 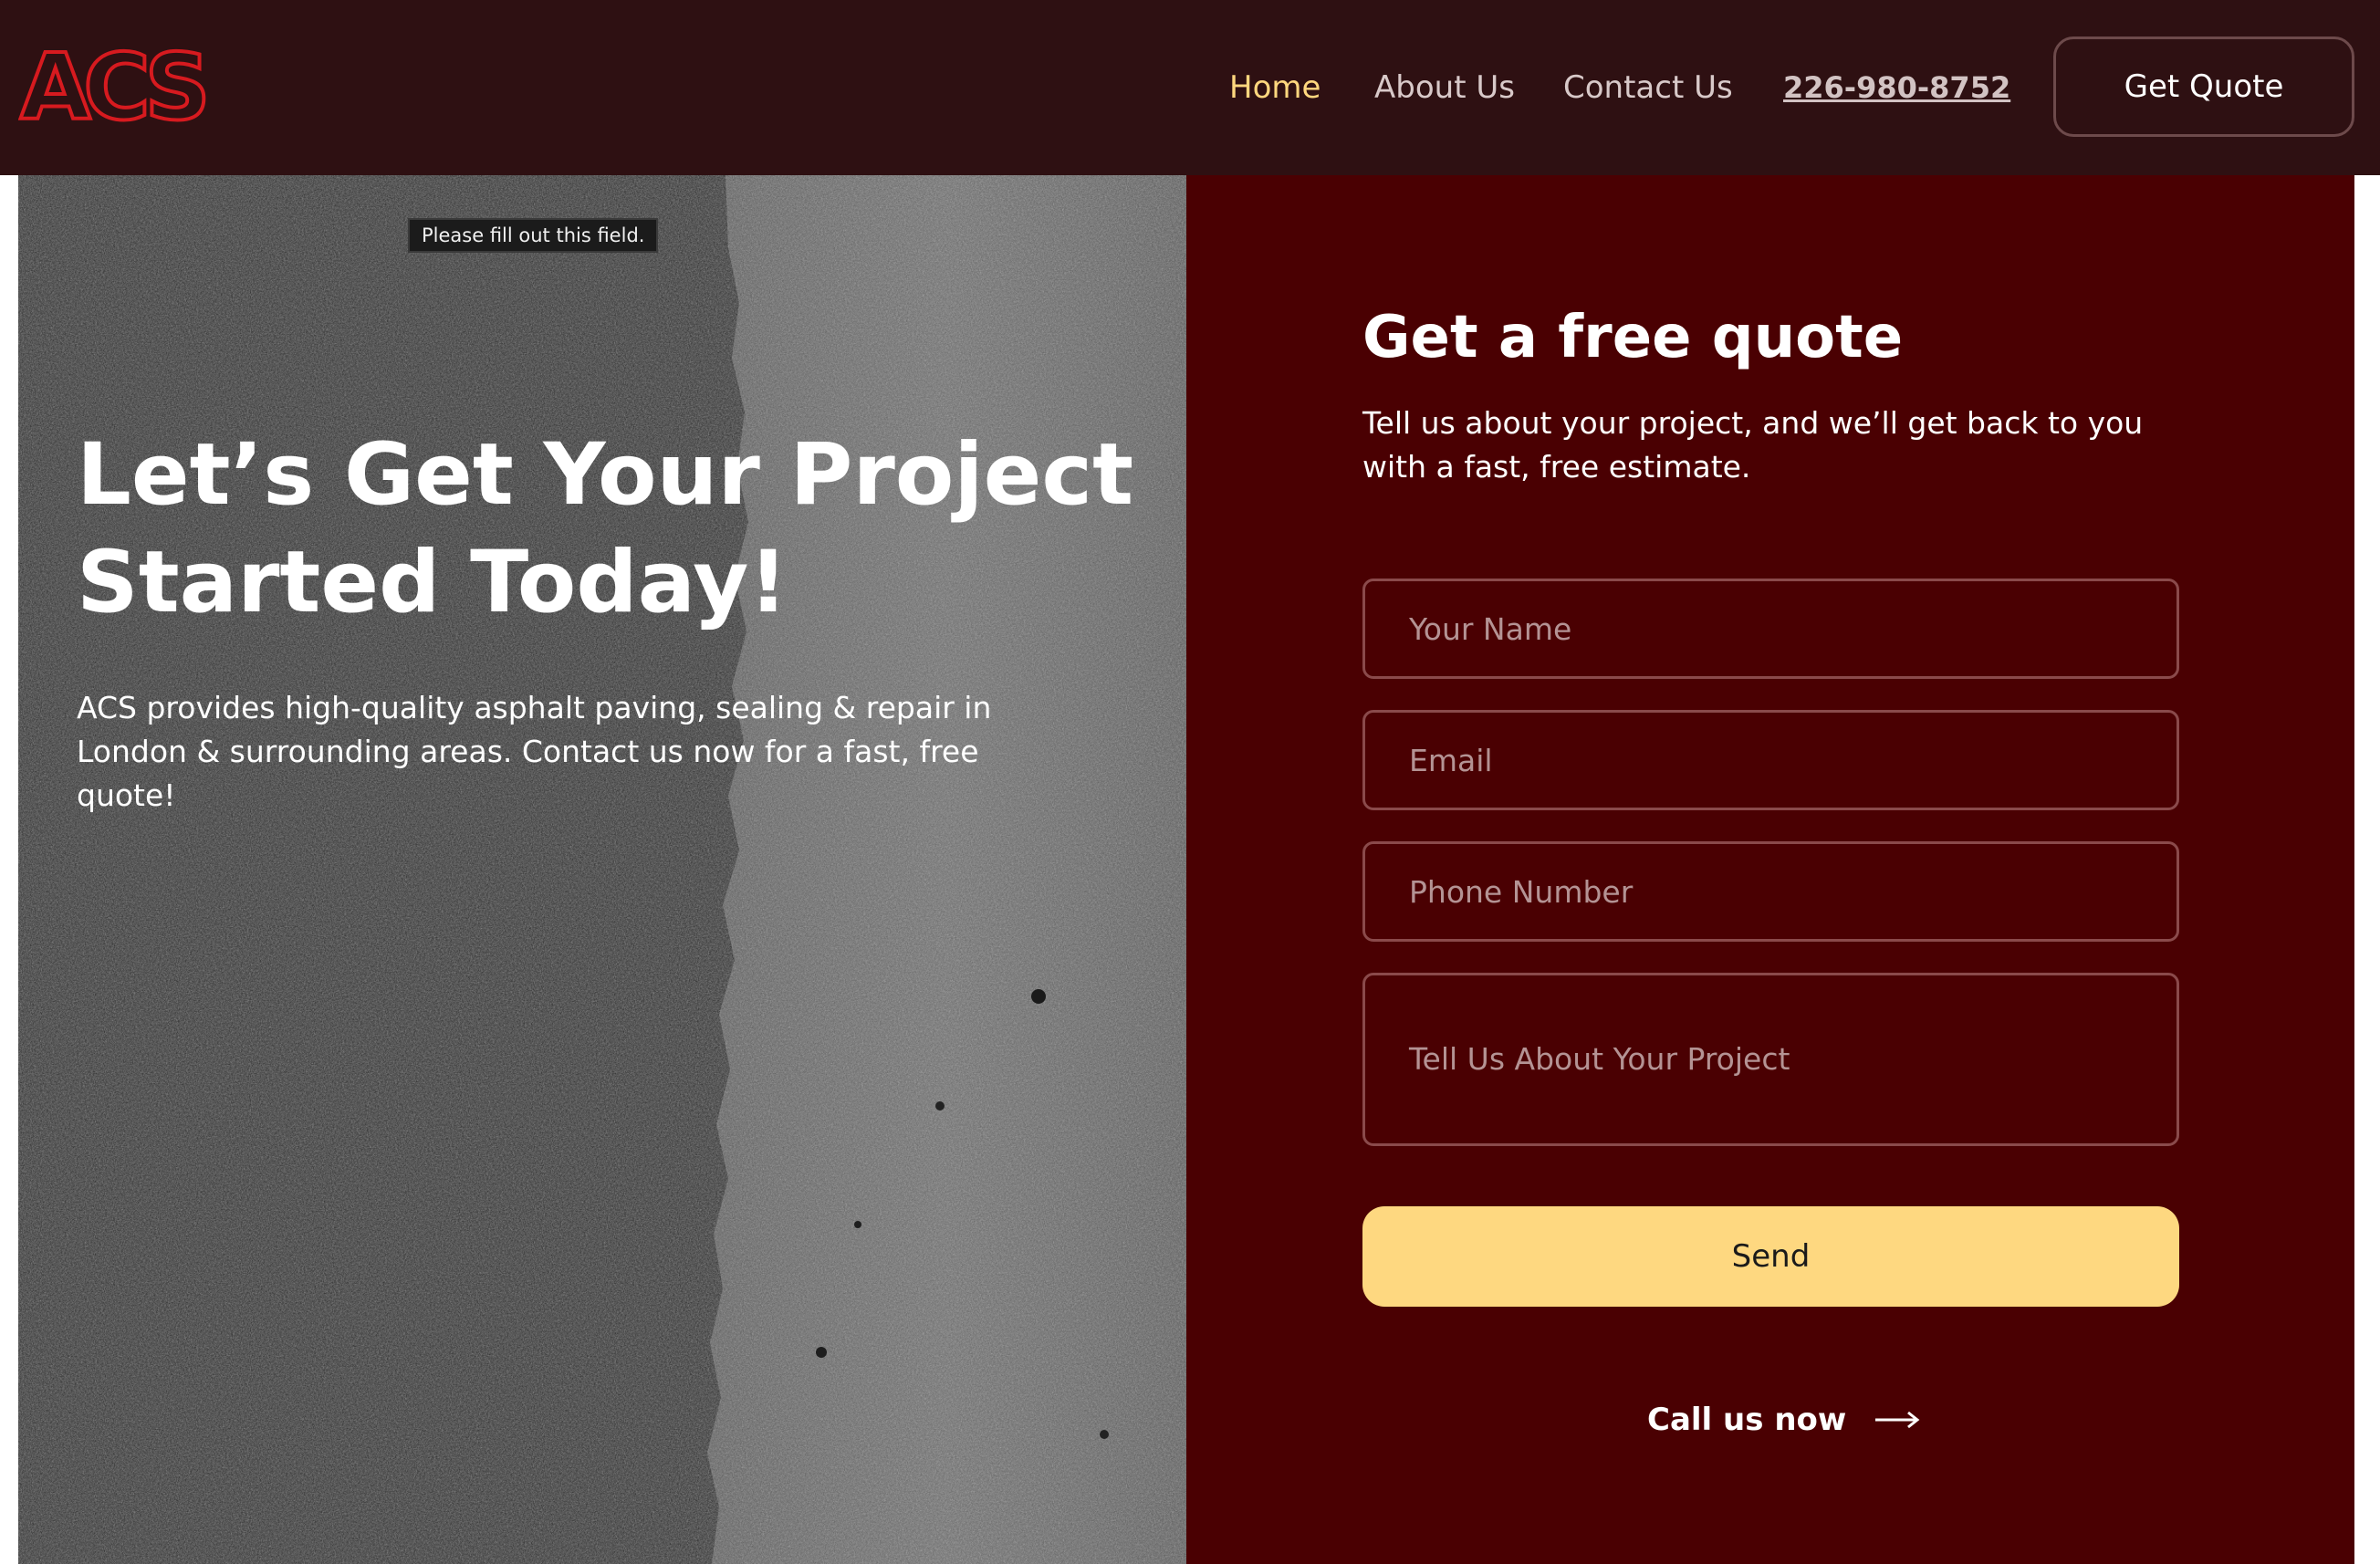 What do you see at coordinates (1770, 1059) in the screenshot?
I see `project-textarea` at bounding box center [1770, 1059].